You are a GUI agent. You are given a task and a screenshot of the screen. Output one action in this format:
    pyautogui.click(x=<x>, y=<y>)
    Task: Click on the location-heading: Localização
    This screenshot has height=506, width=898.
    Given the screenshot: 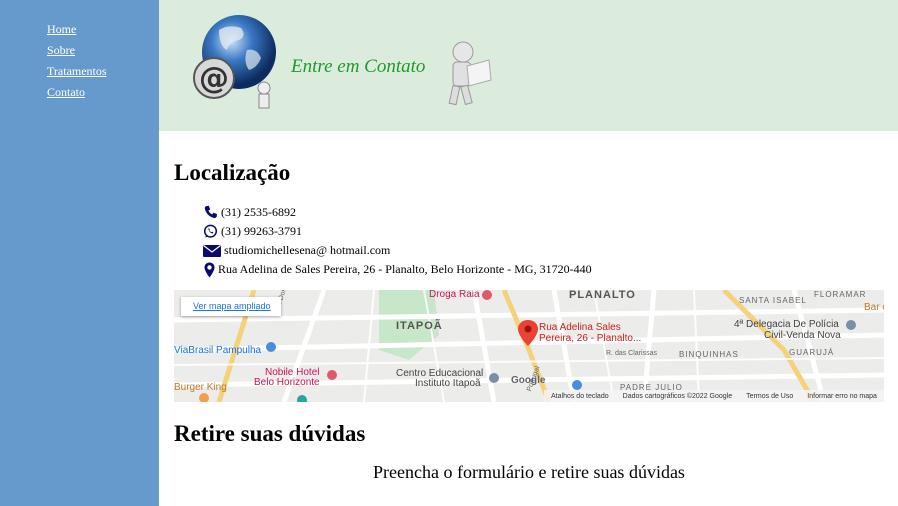 What is the action you would take?
    pyautogui.click(x=232, y=172)
    